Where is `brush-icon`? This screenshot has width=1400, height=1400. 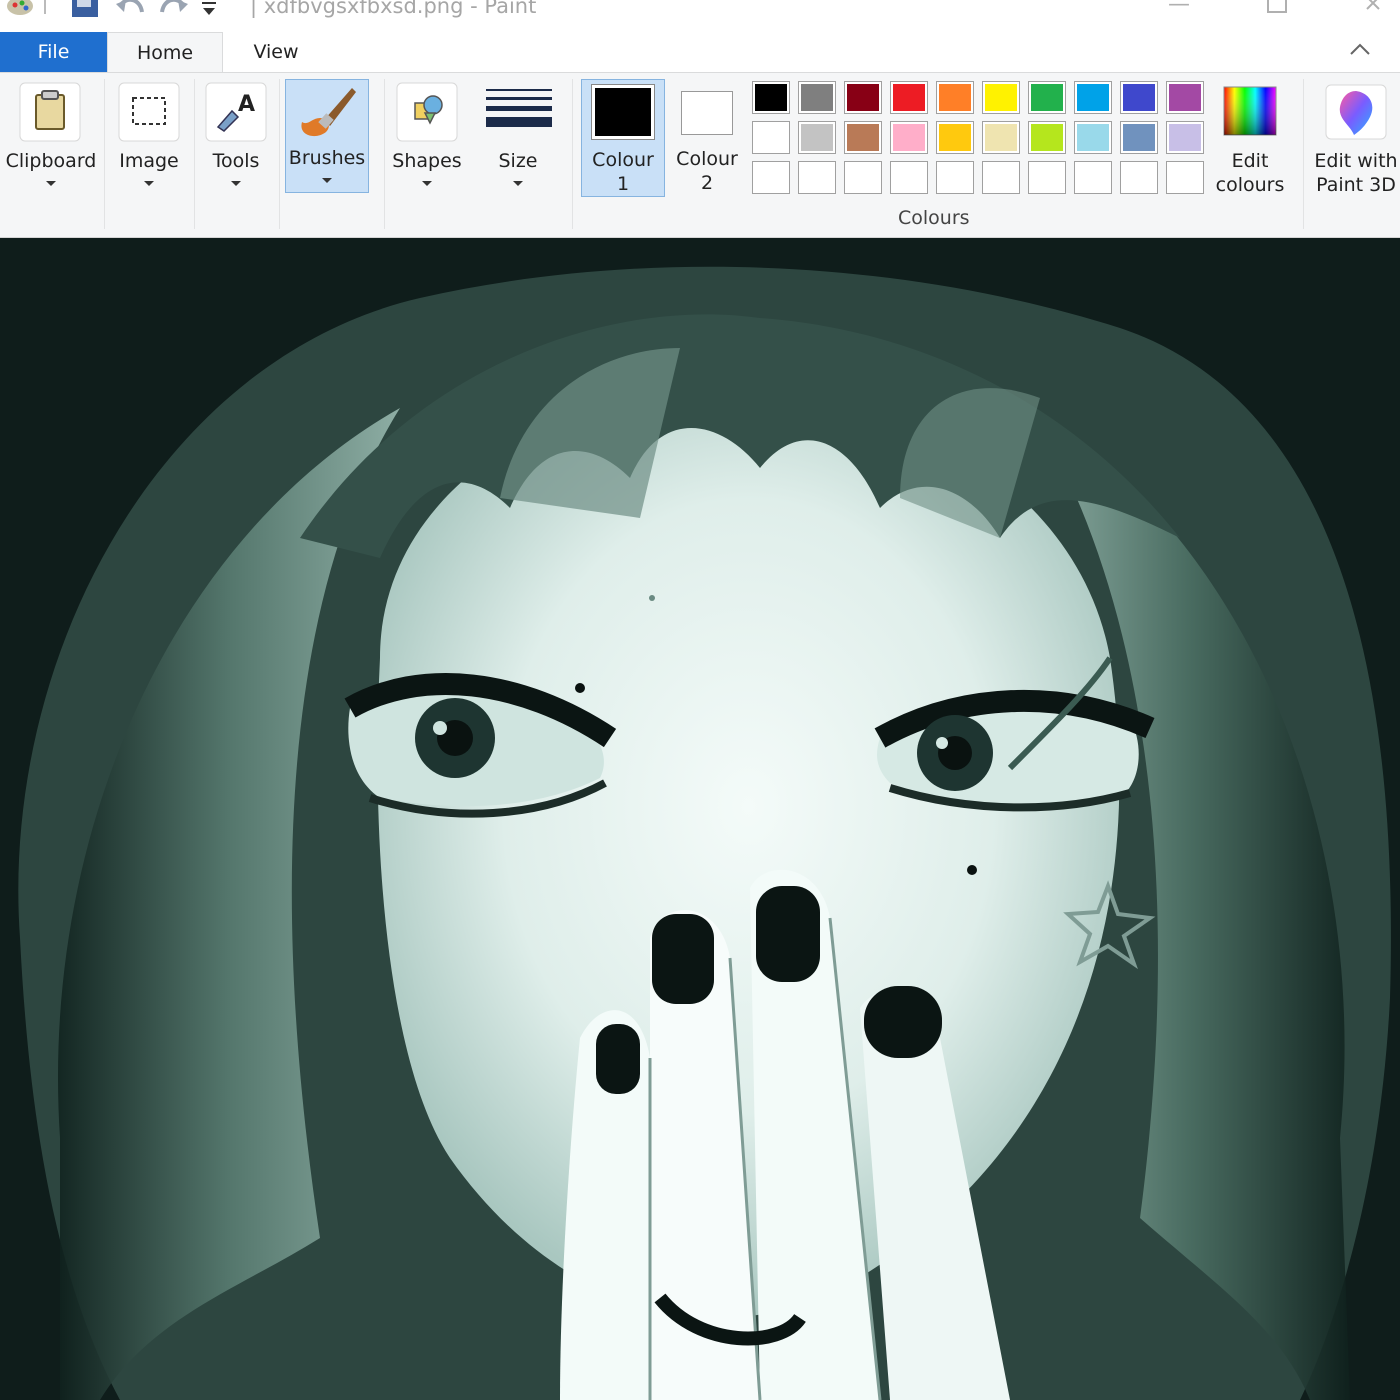
brush-icon is located at coordinates (328, 112).